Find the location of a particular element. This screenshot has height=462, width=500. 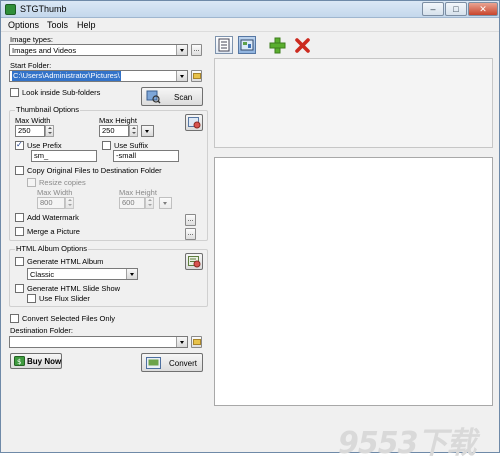

use-prefix-label: Use Prefix is located at coordinates (44, 145).